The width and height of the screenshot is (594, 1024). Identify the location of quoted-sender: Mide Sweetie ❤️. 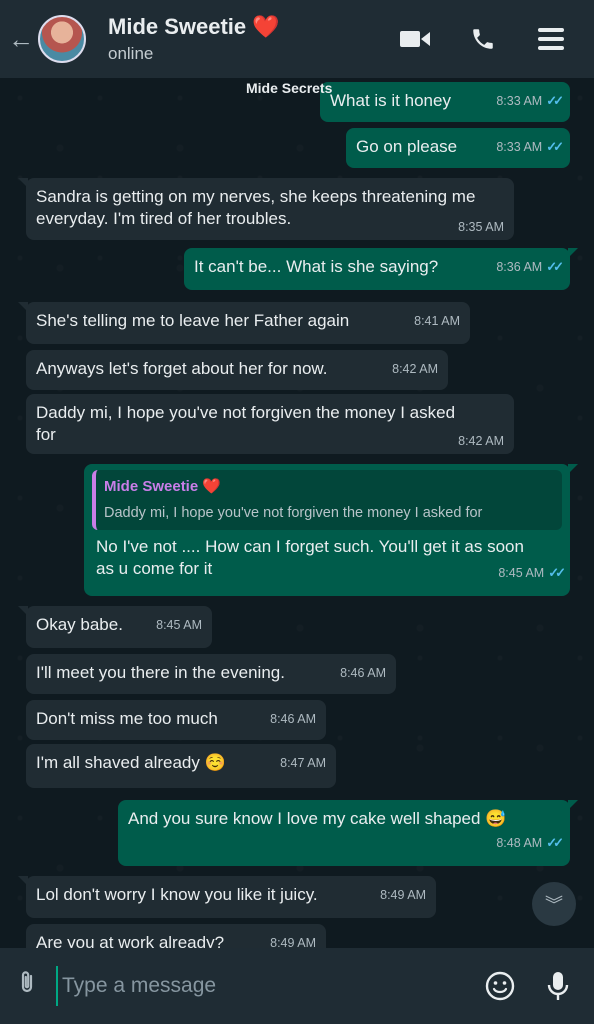
(163, 486).